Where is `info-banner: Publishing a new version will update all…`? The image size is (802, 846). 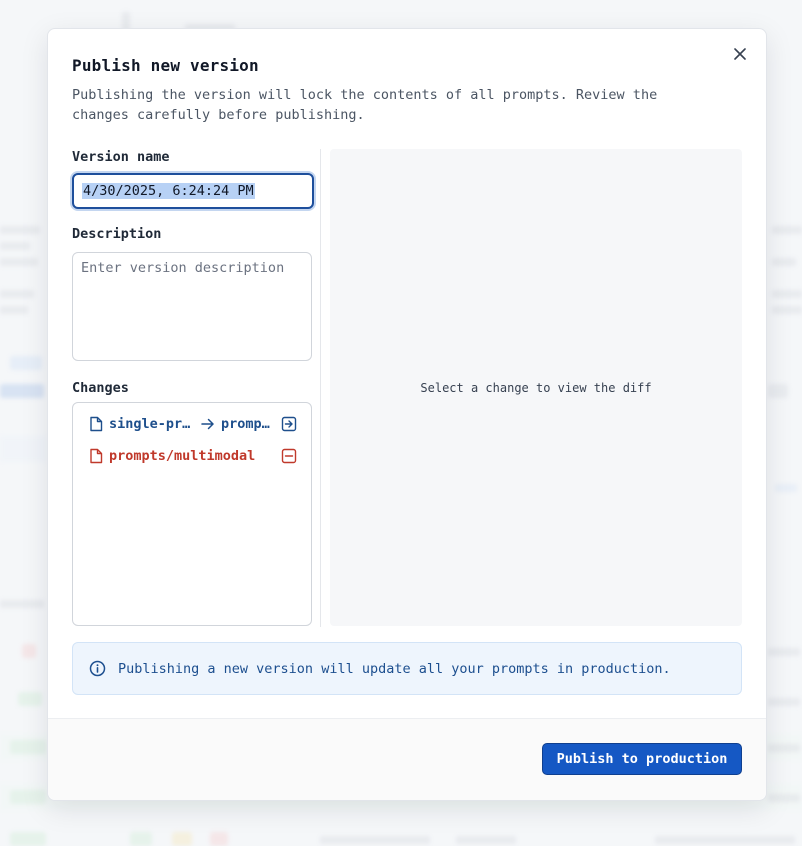
info-banner: Publishing a new version will update all… is located at coordinates (407, 668).